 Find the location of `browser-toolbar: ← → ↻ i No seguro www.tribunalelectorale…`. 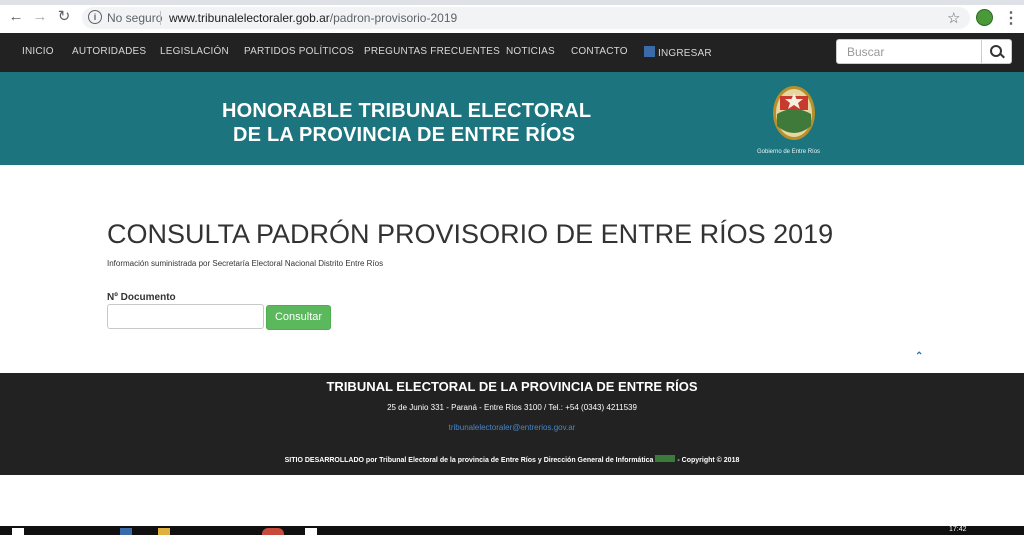

browser-toolbar: ← → ↻ i No seguro www.tribunalelectorale… is located at coordinates (512, 17).